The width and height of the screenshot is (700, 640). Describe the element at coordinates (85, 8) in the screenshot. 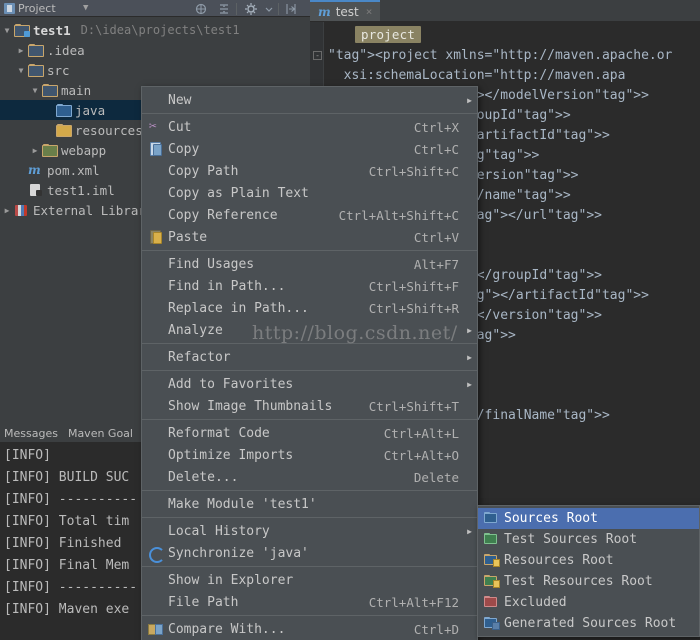

I see `chevron-down-icon: ▼` at that location.